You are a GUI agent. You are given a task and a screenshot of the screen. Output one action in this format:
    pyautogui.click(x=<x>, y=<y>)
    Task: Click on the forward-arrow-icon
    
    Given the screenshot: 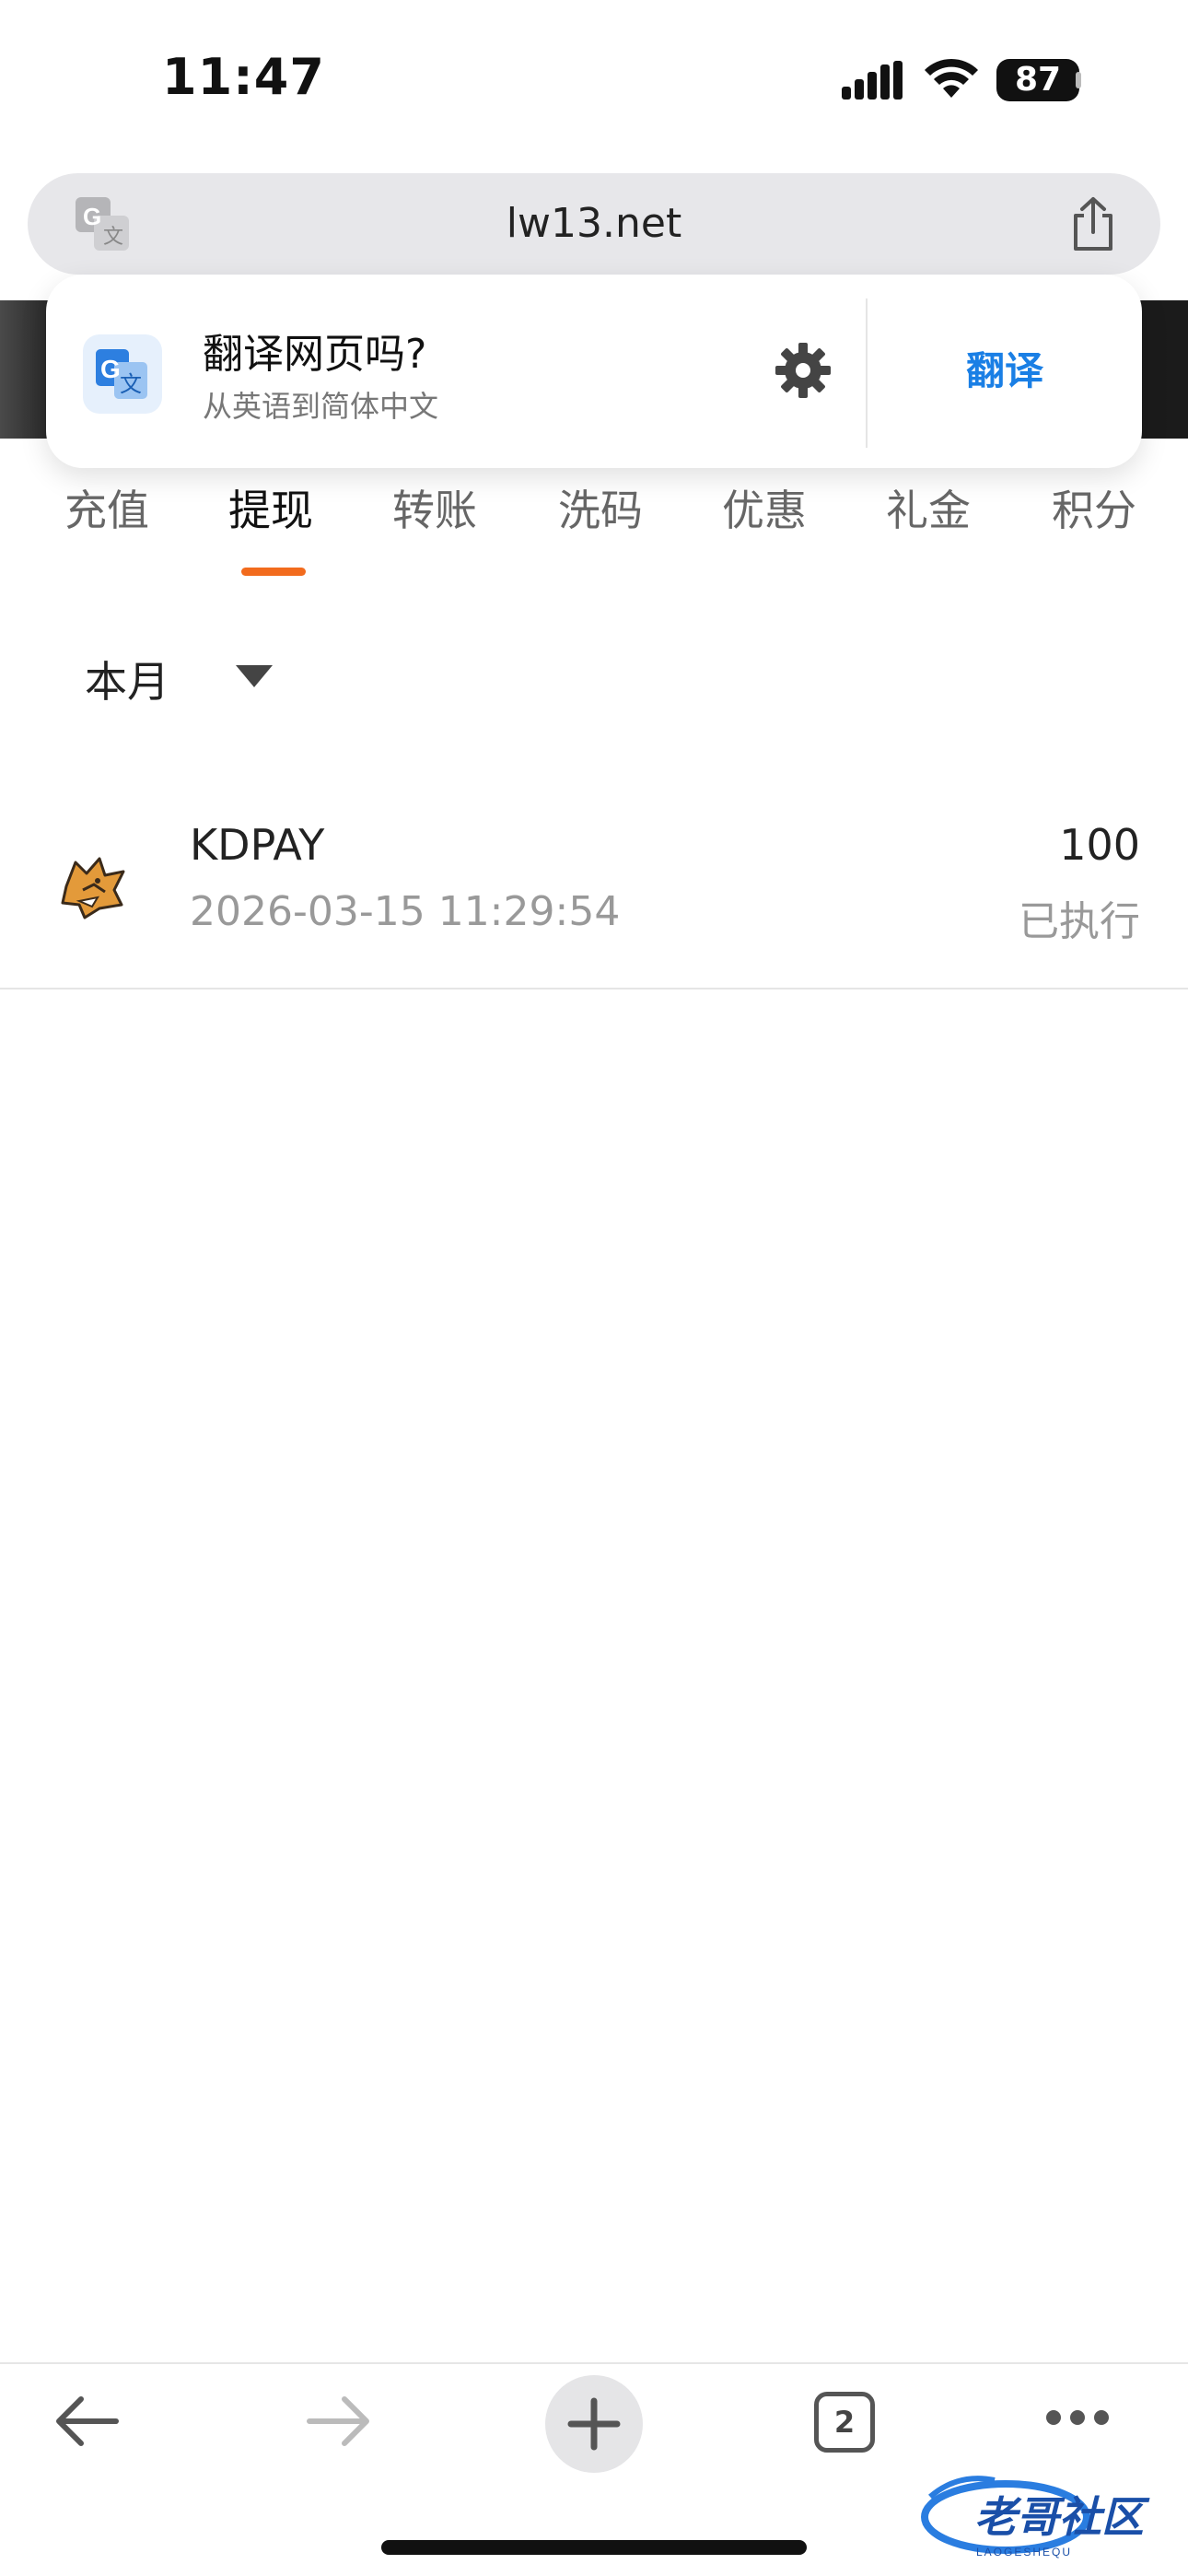 What is the action you would take?
    pyautogui.click(x=339, y=2421)
    